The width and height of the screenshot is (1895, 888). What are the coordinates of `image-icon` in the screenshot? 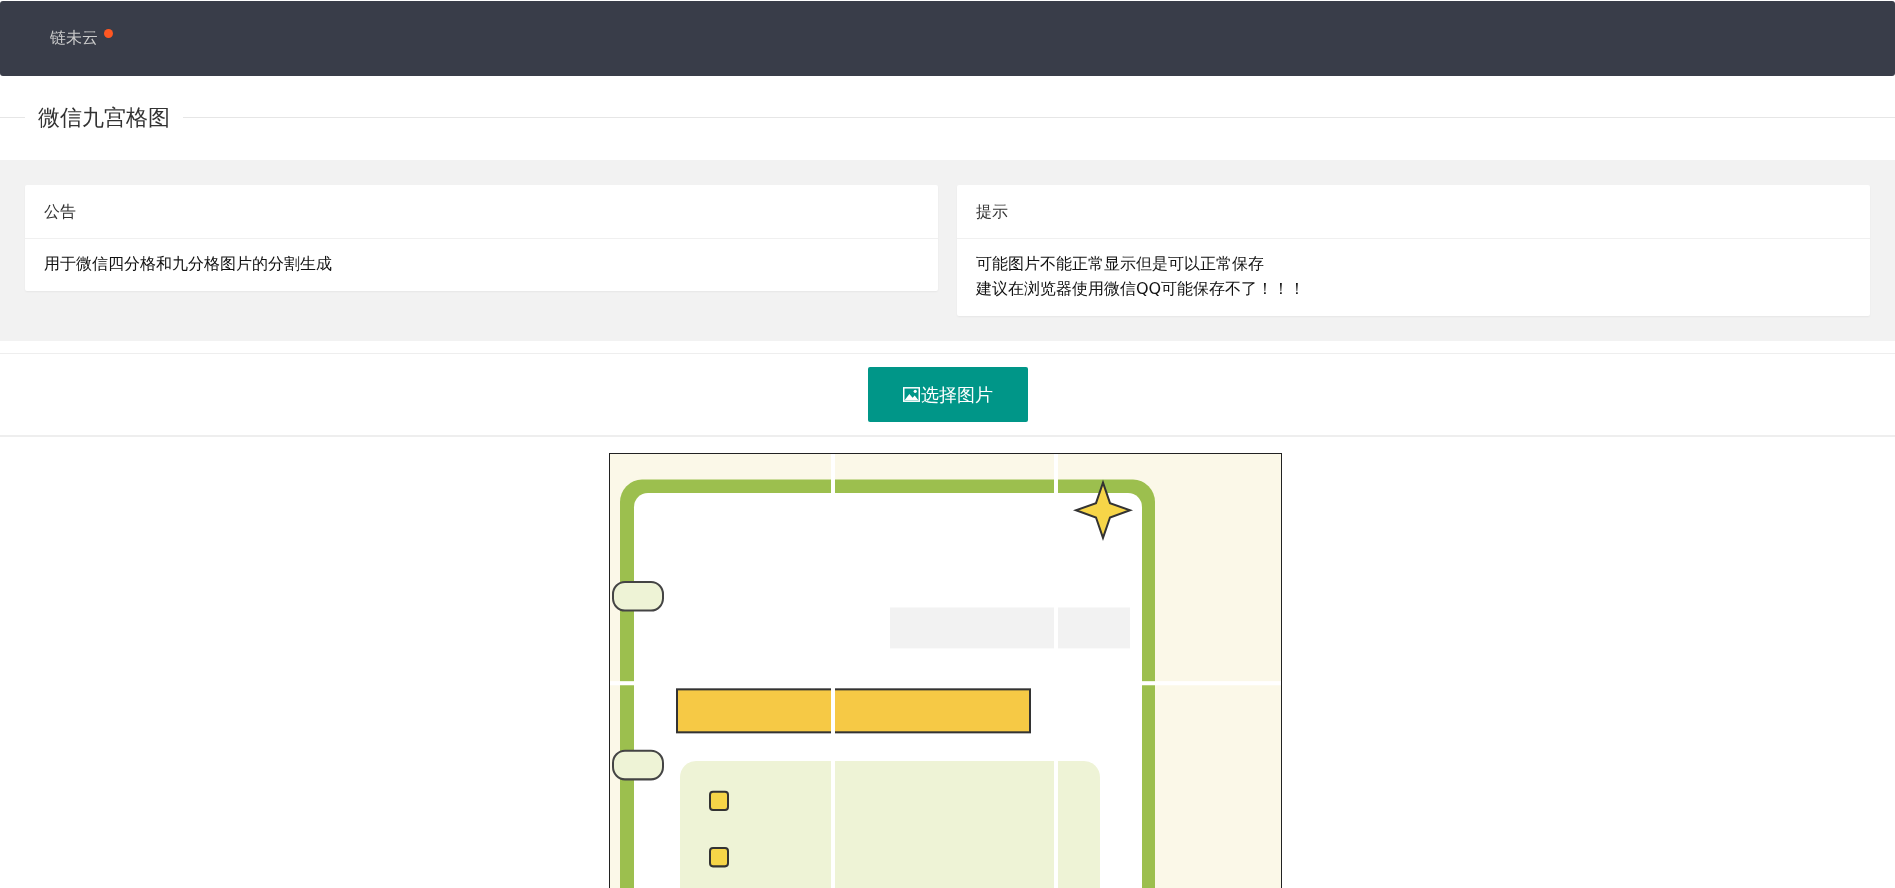 It's located at (911, 394).